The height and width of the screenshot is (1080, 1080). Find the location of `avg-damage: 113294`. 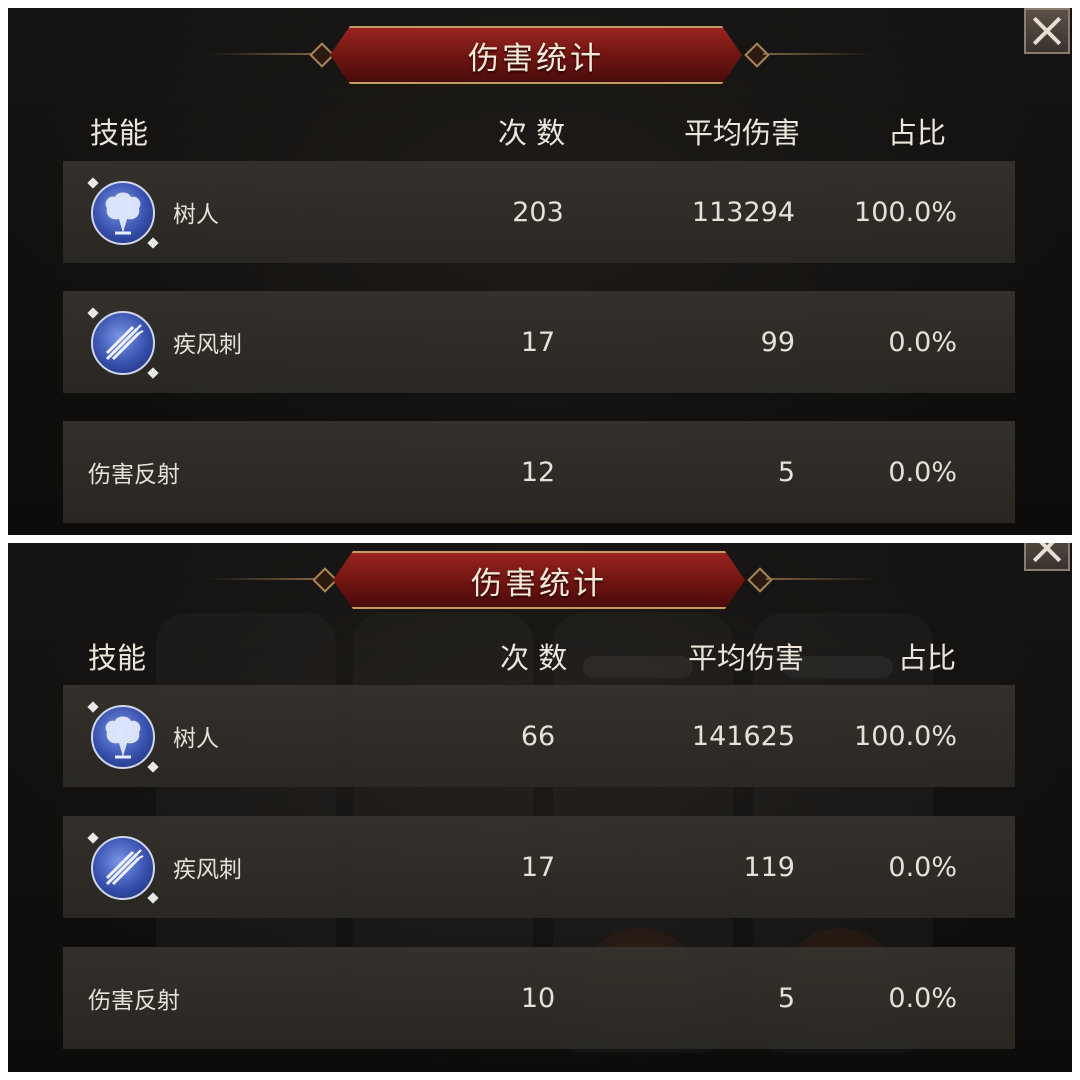

avg-damage: 113294 is located at coordinates (743, 212).